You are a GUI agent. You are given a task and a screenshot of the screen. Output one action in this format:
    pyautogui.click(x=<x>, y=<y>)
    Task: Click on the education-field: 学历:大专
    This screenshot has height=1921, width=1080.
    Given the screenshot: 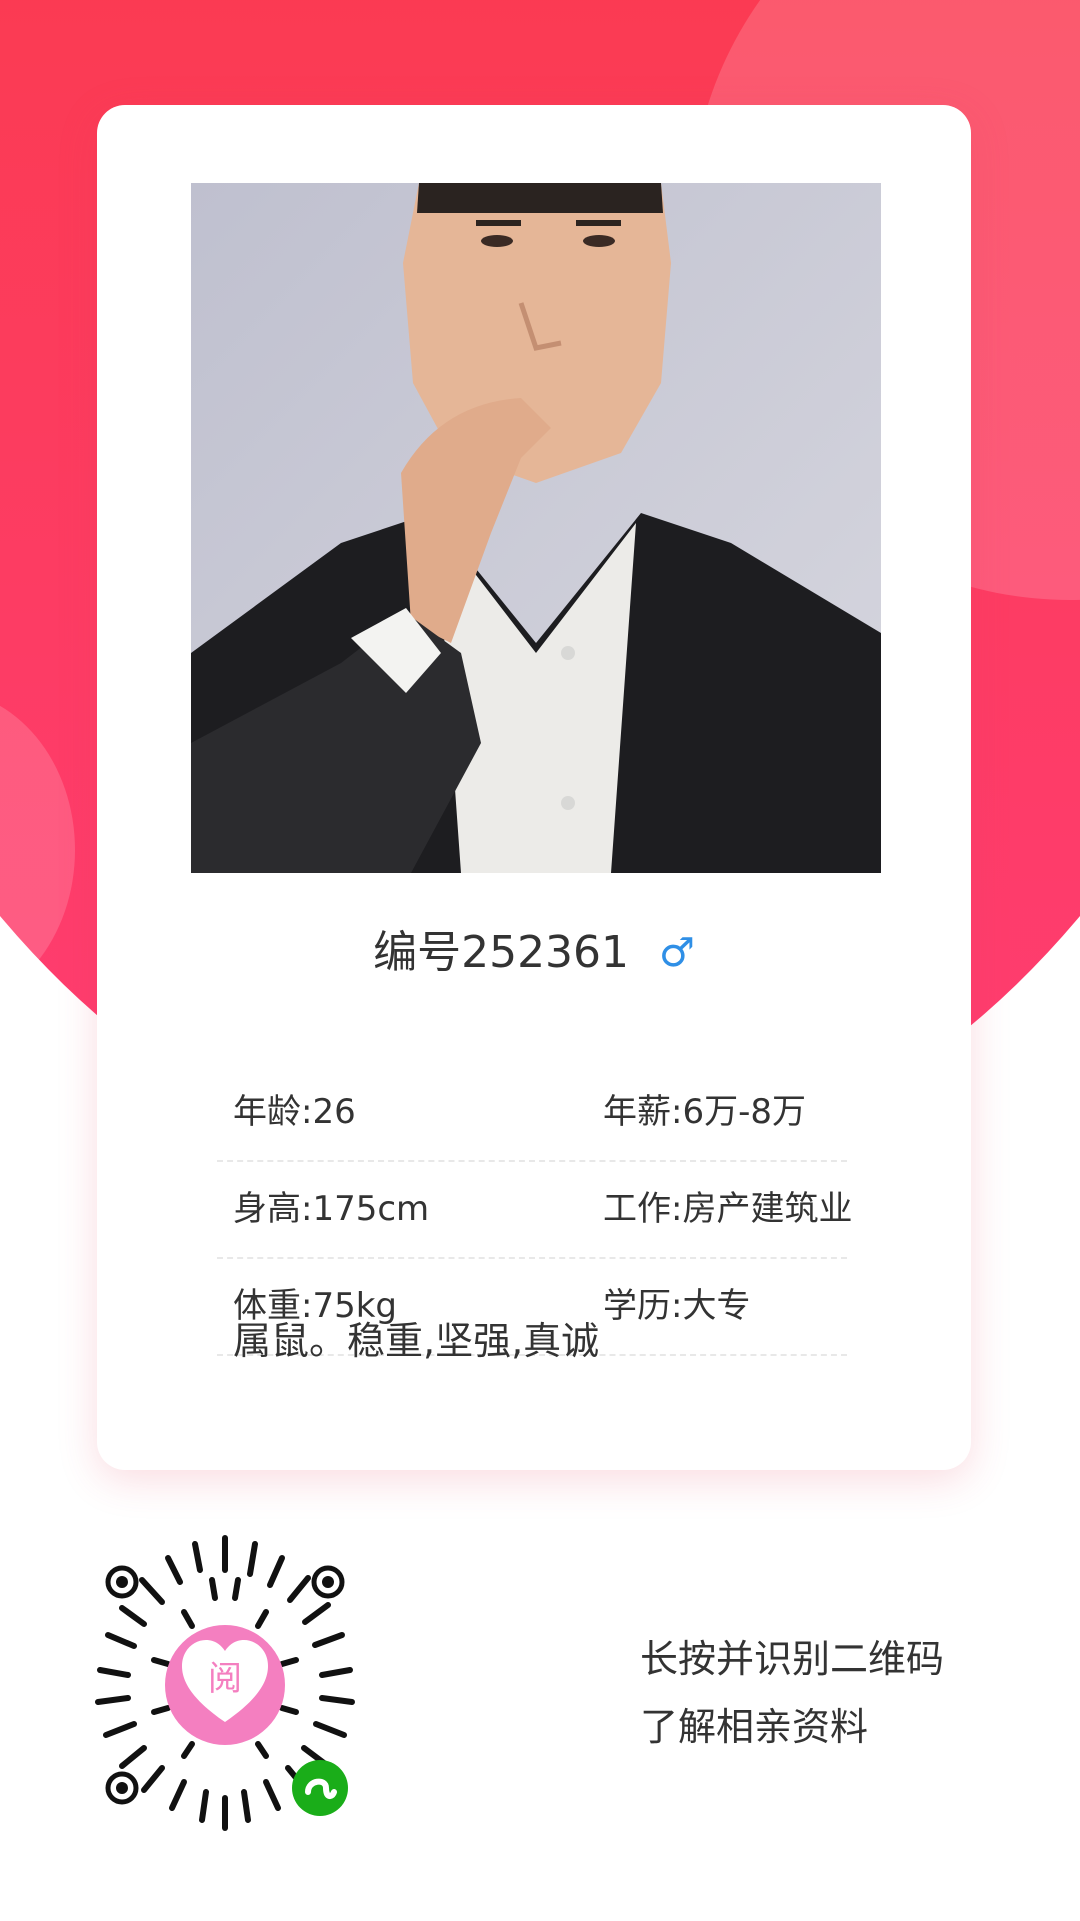 What is the action you would take?
    pyautogui.click(x=677, y=1306)
    